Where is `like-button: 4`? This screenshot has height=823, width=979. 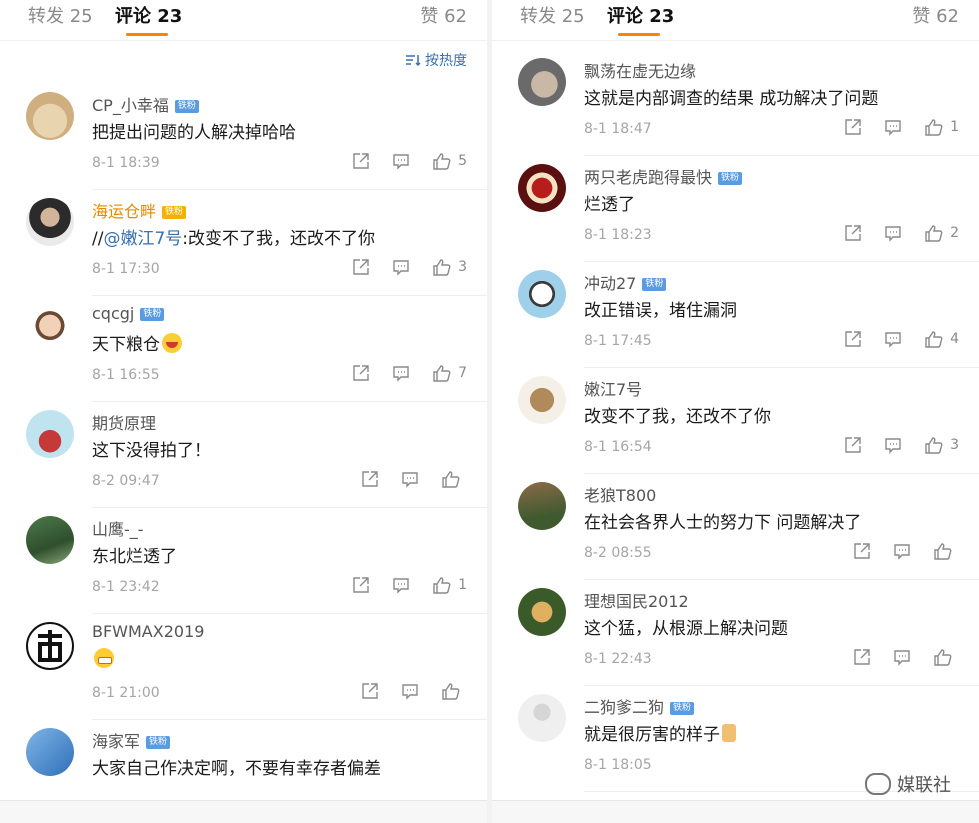 like-button: 4 is located at coordinates (941, 339).